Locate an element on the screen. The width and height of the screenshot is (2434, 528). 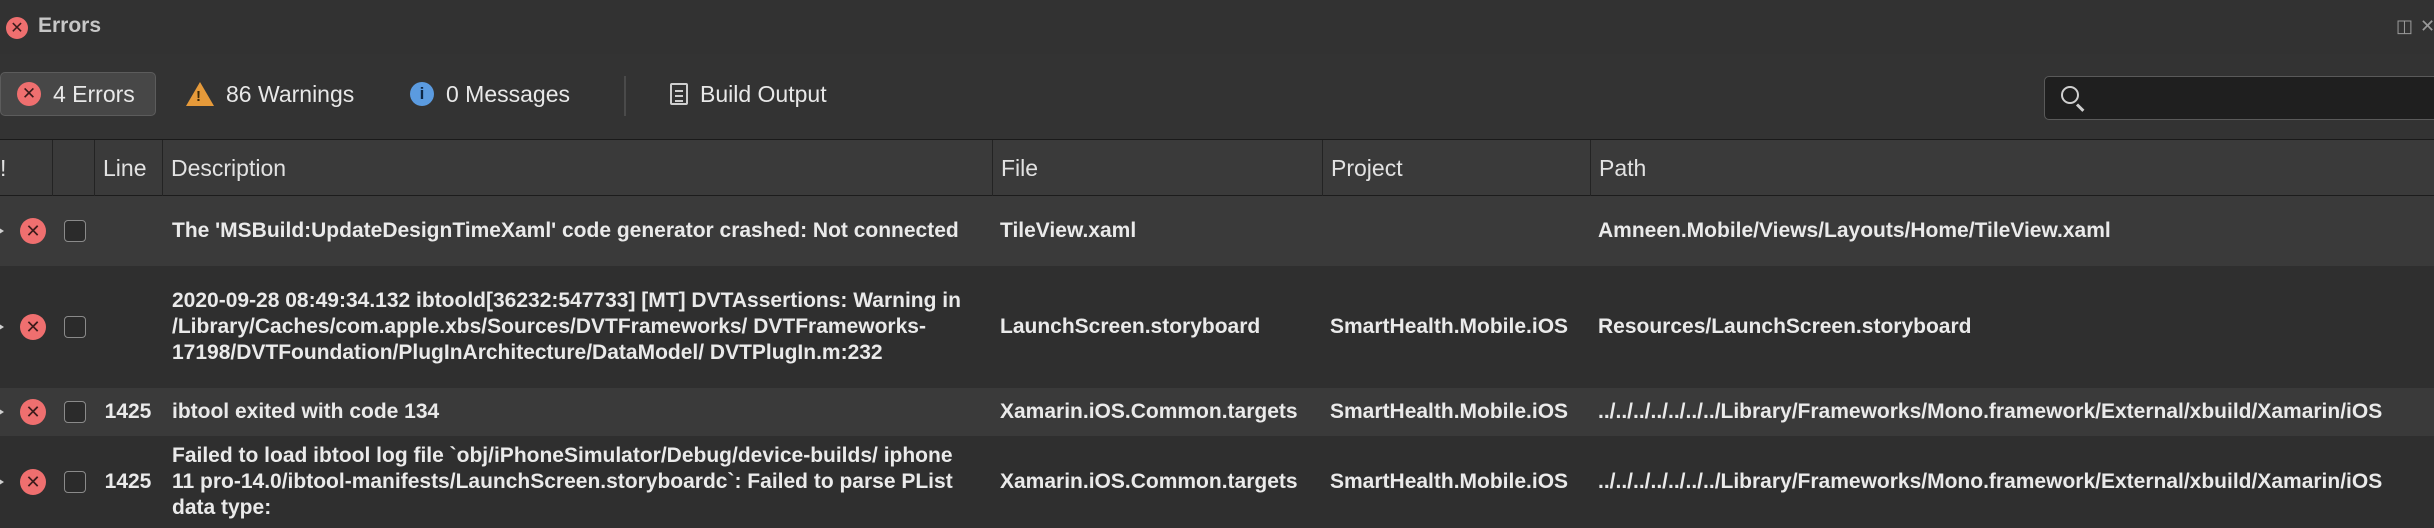
errors-filter-button: ✕ 4 Errors is located at coordinates (78, 94).